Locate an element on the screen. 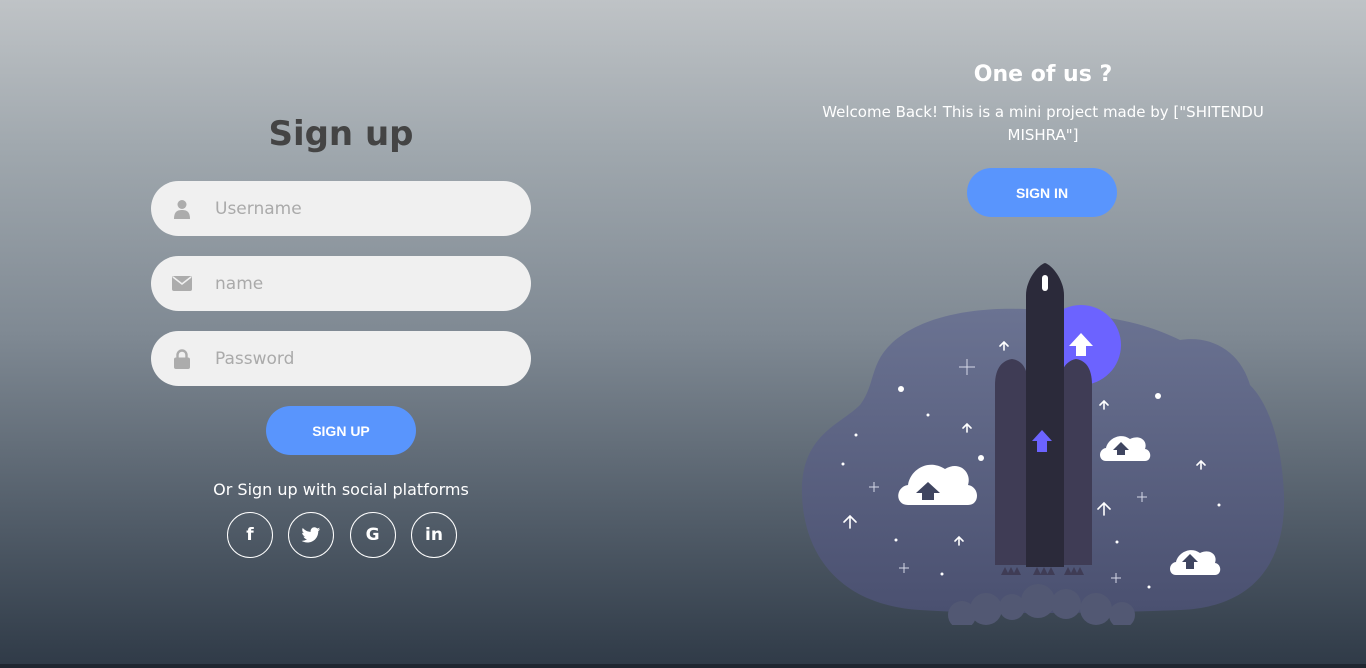 The image size is (1366, 668). twitter-icon is located at coordinates (311, 535).